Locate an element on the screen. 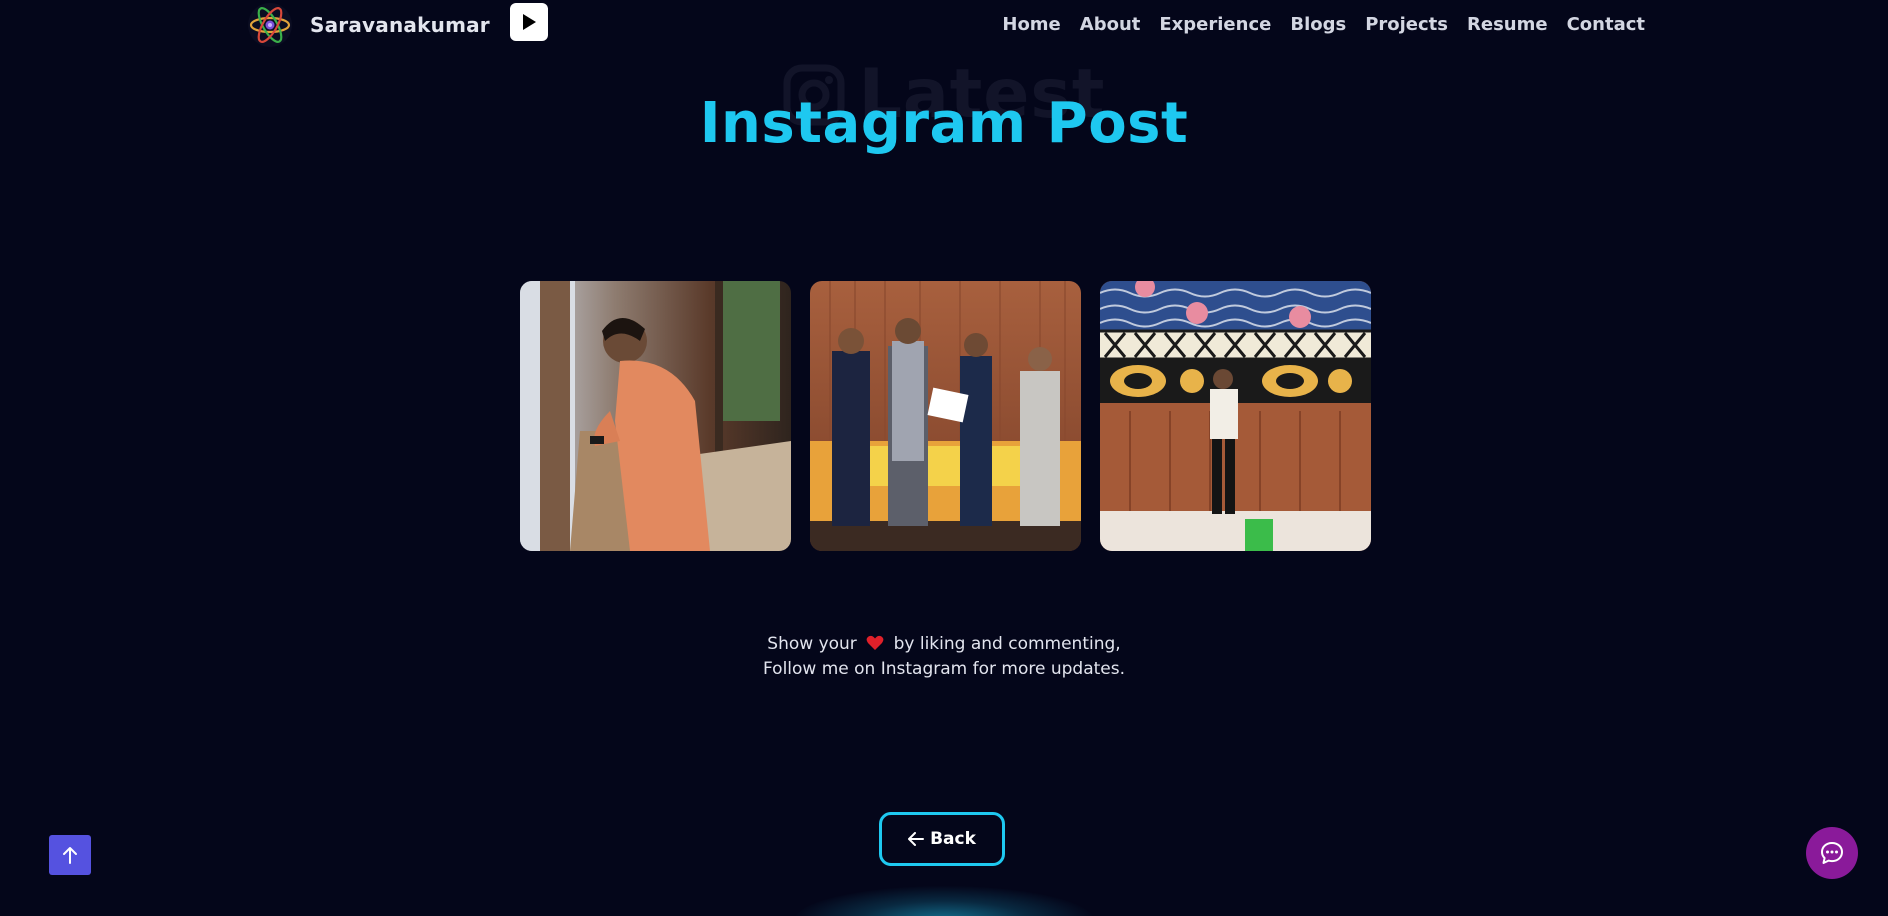 The height and width of the screenshot is (916, 1888). caption-line-2: Follow me on Instagram for more updates. is located at coordinates (944, 669).